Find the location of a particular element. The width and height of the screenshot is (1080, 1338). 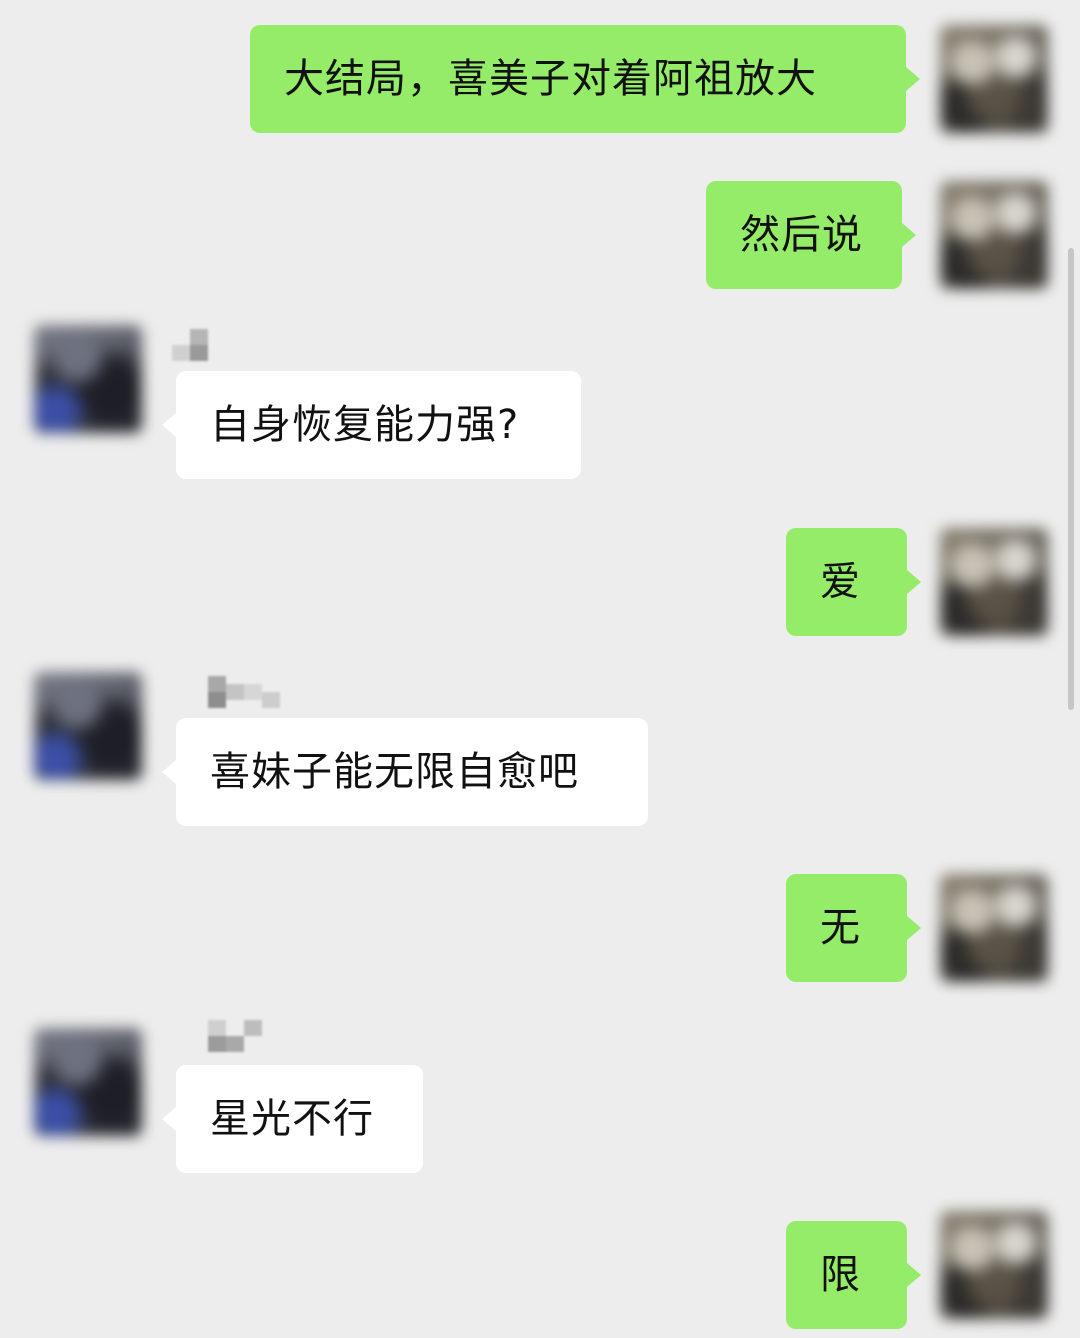

message-text: 无 is located at coordinates (840, 928).